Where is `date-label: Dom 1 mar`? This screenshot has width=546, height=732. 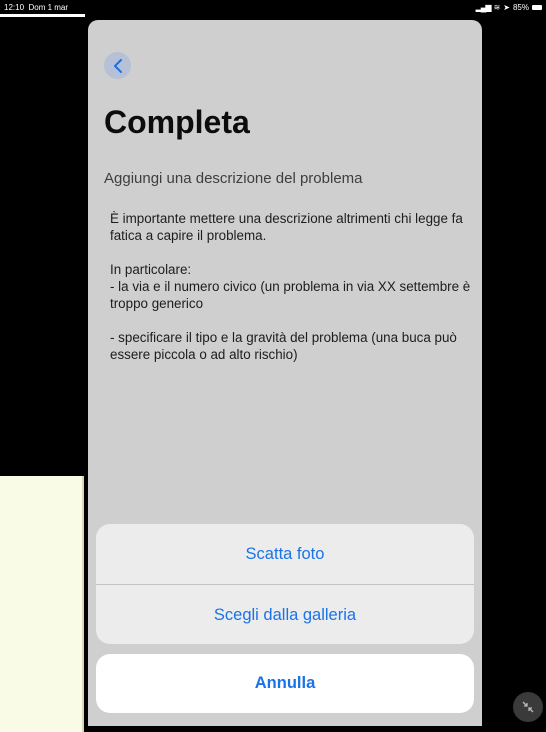
date-label: Dom 1 mar is located at coordinates (48, 7).